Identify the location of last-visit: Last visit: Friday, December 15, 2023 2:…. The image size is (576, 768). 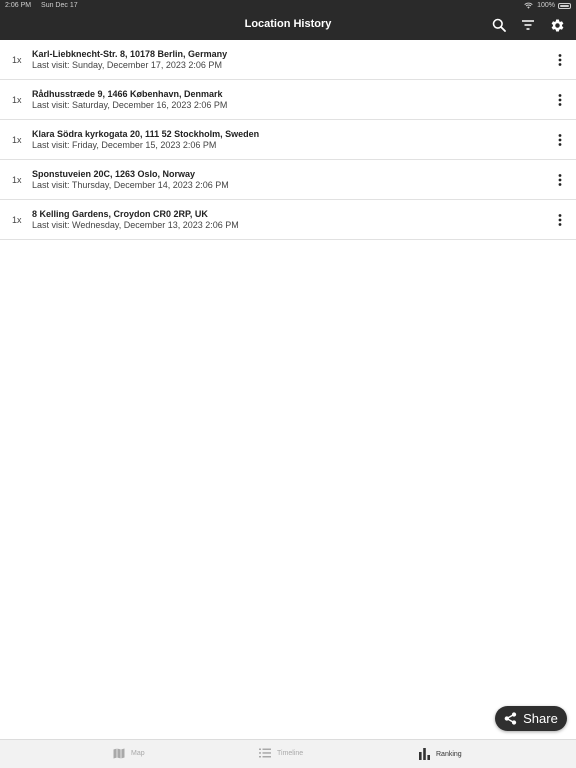
(124, 145).